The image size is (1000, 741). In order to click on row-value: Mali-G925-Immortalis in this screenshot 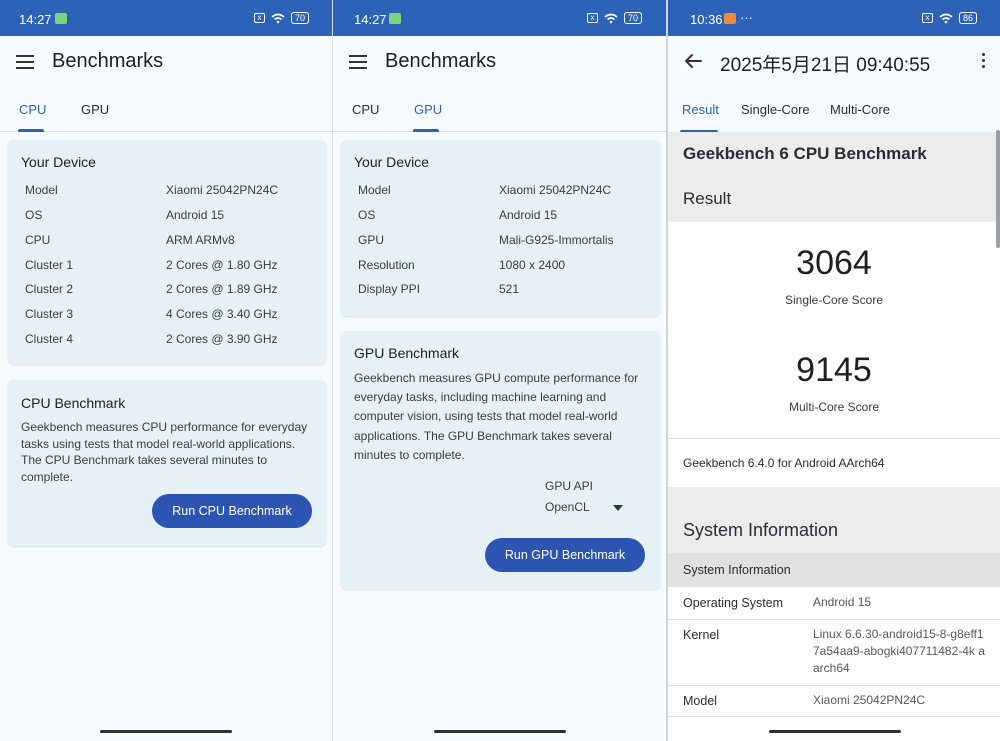, I will do `click(556, 240)`.